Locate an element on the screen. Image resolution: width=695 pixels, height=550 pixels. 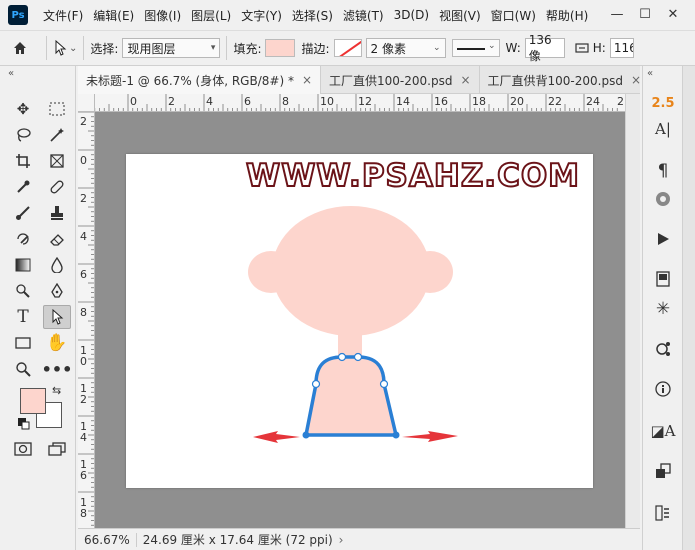
screen-mode-icon is located at coordinates (57, 449).